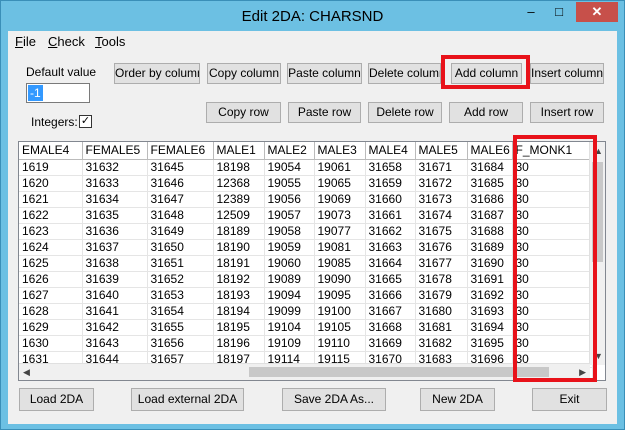 The image size is (625, 430). Describe the element at coordinates (157, 73) in the screenshot. I see `order-by-column-button: Order by column` at that location.